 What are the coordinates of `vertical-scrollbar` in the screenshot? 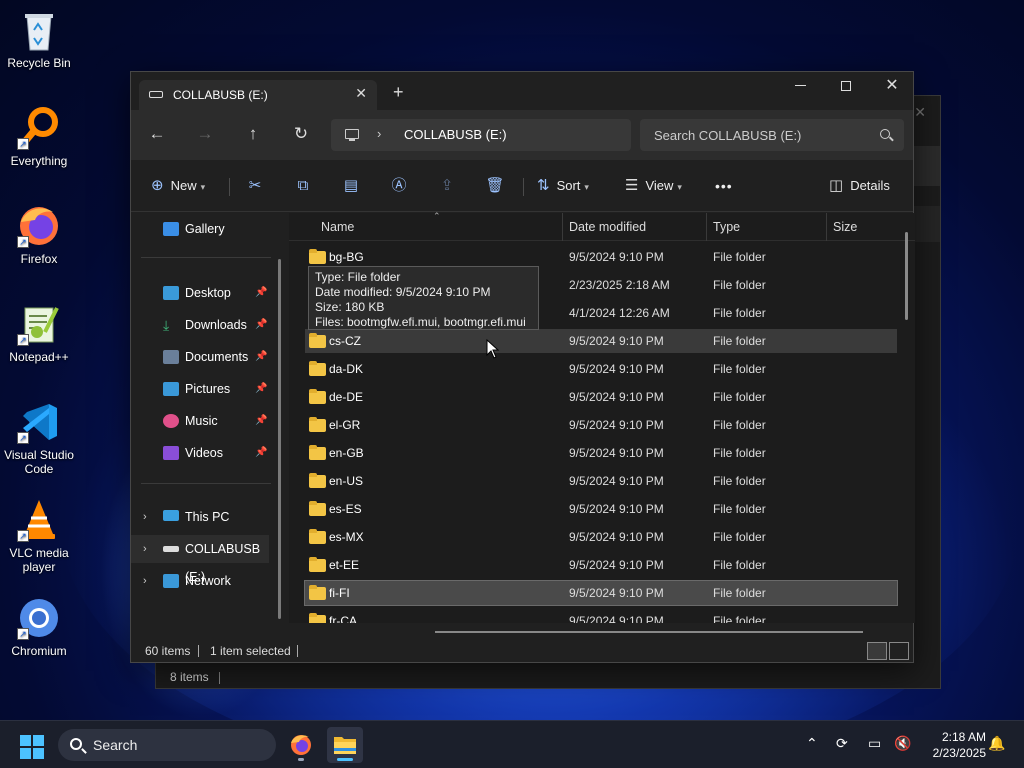 It's located at (906, 276).